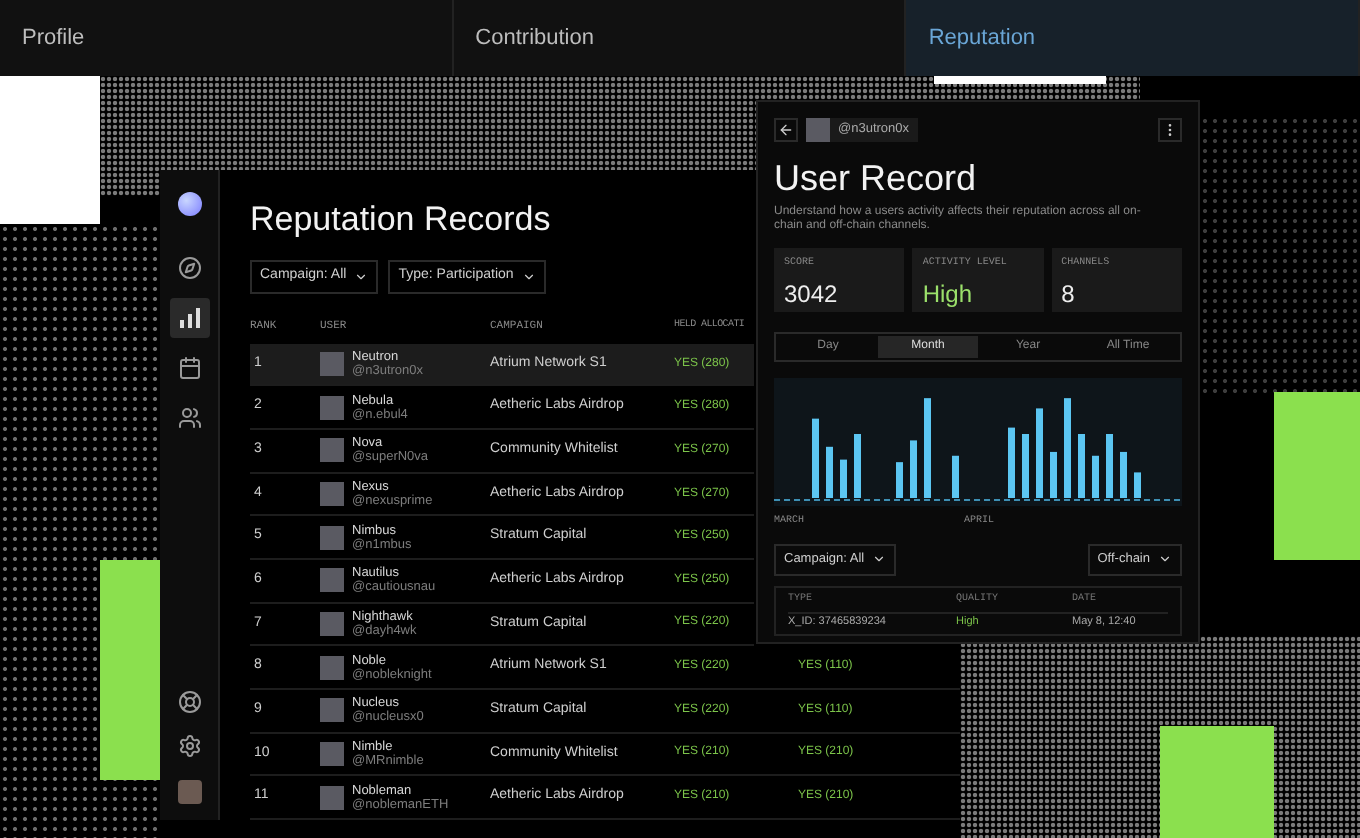 This screenshot has width=1360, height=838. Describe the element at coordinates (1170, 130) in the screenshot. I see `more-button` at that location.